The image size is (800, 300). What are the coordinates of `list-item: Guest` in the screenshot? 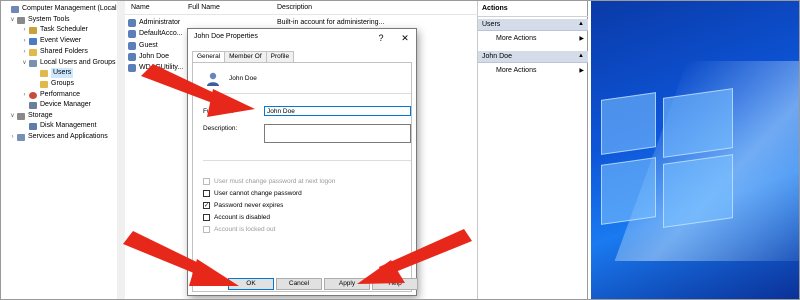 It's located at (143, 46).